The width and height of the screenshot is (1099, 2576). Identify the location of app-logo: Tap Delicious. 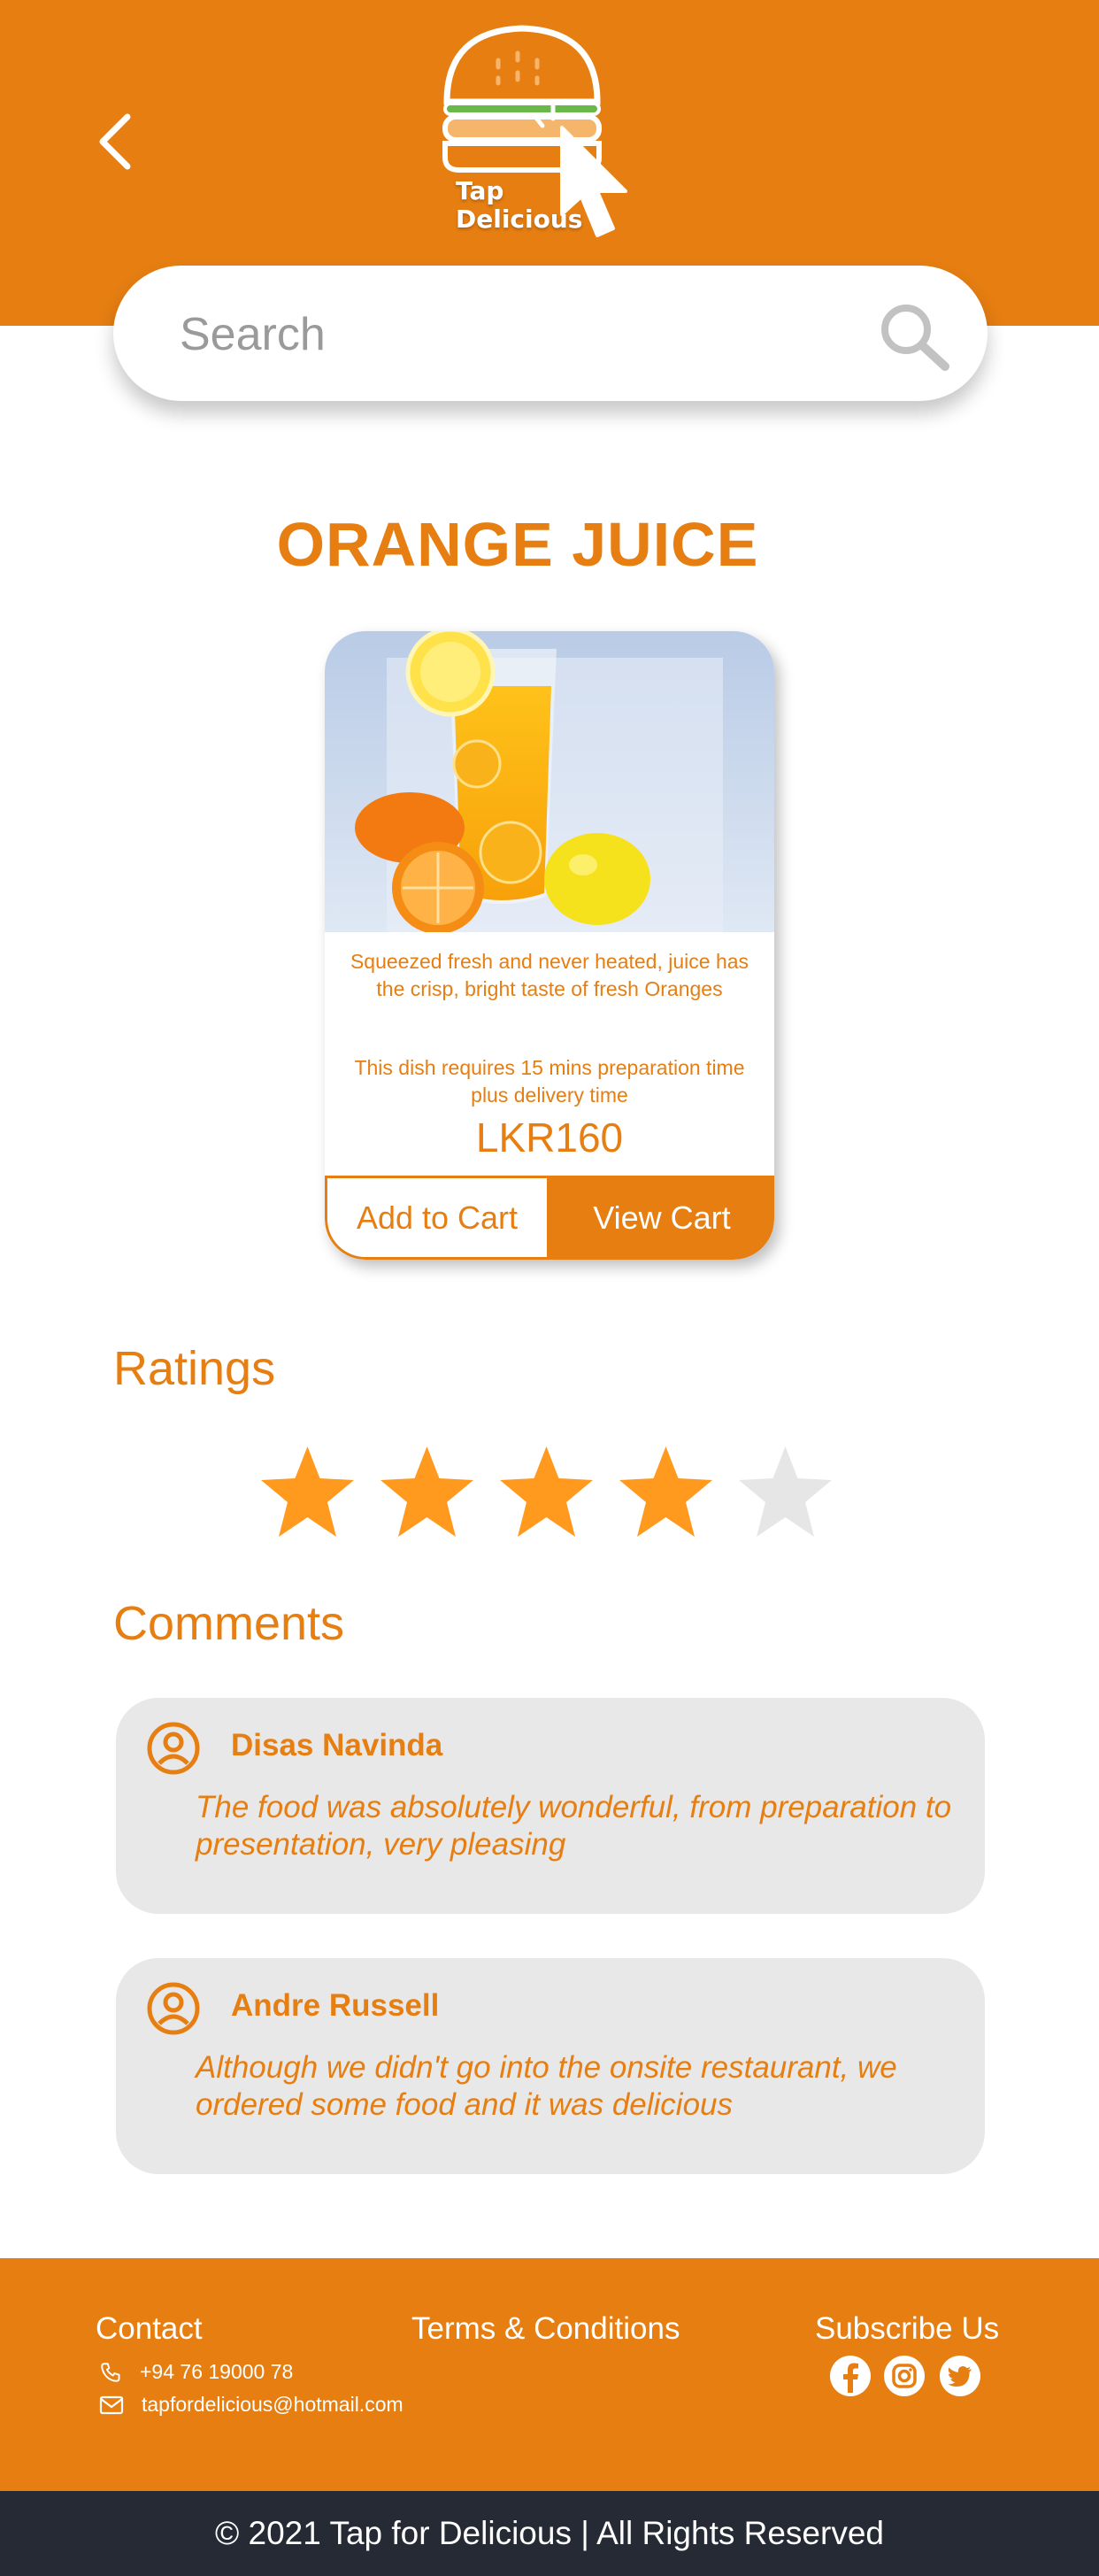
(548, 139).